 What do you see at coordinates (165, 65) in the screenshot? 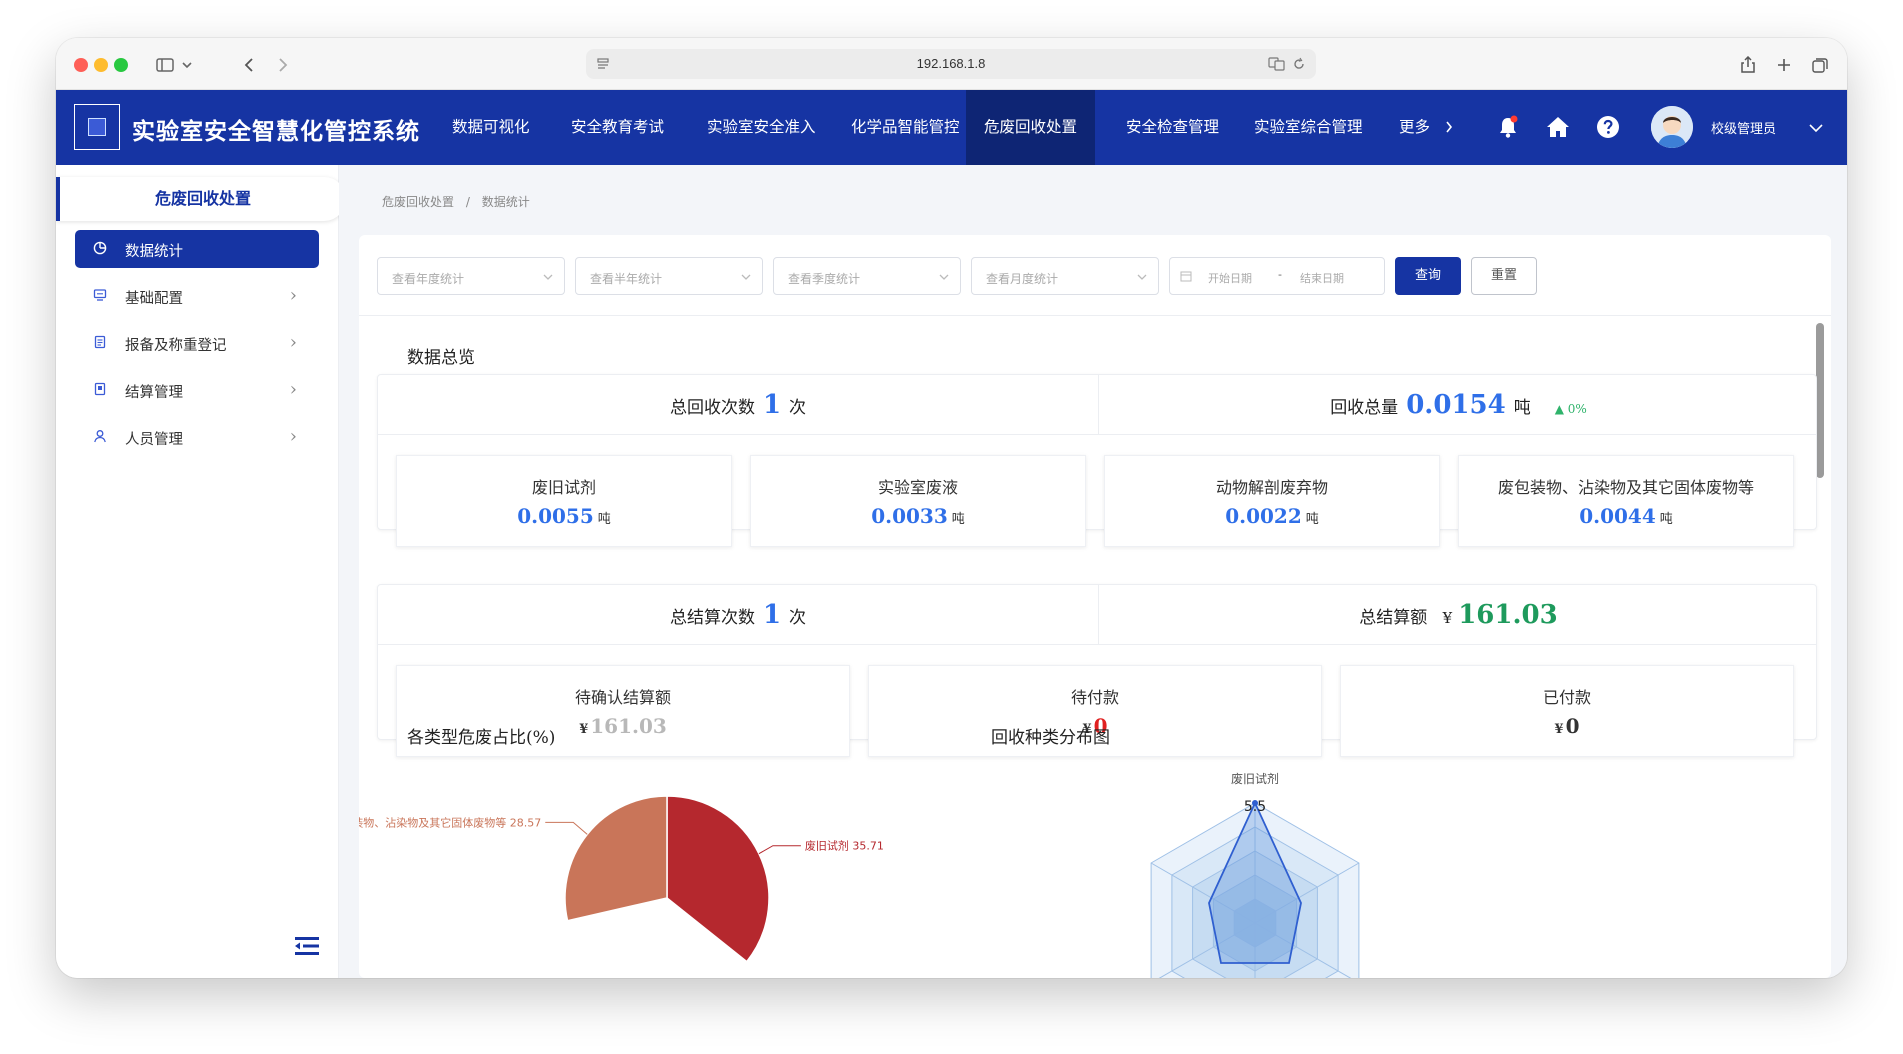
I see `sidebar-icon` at bounding box center [165, 65].